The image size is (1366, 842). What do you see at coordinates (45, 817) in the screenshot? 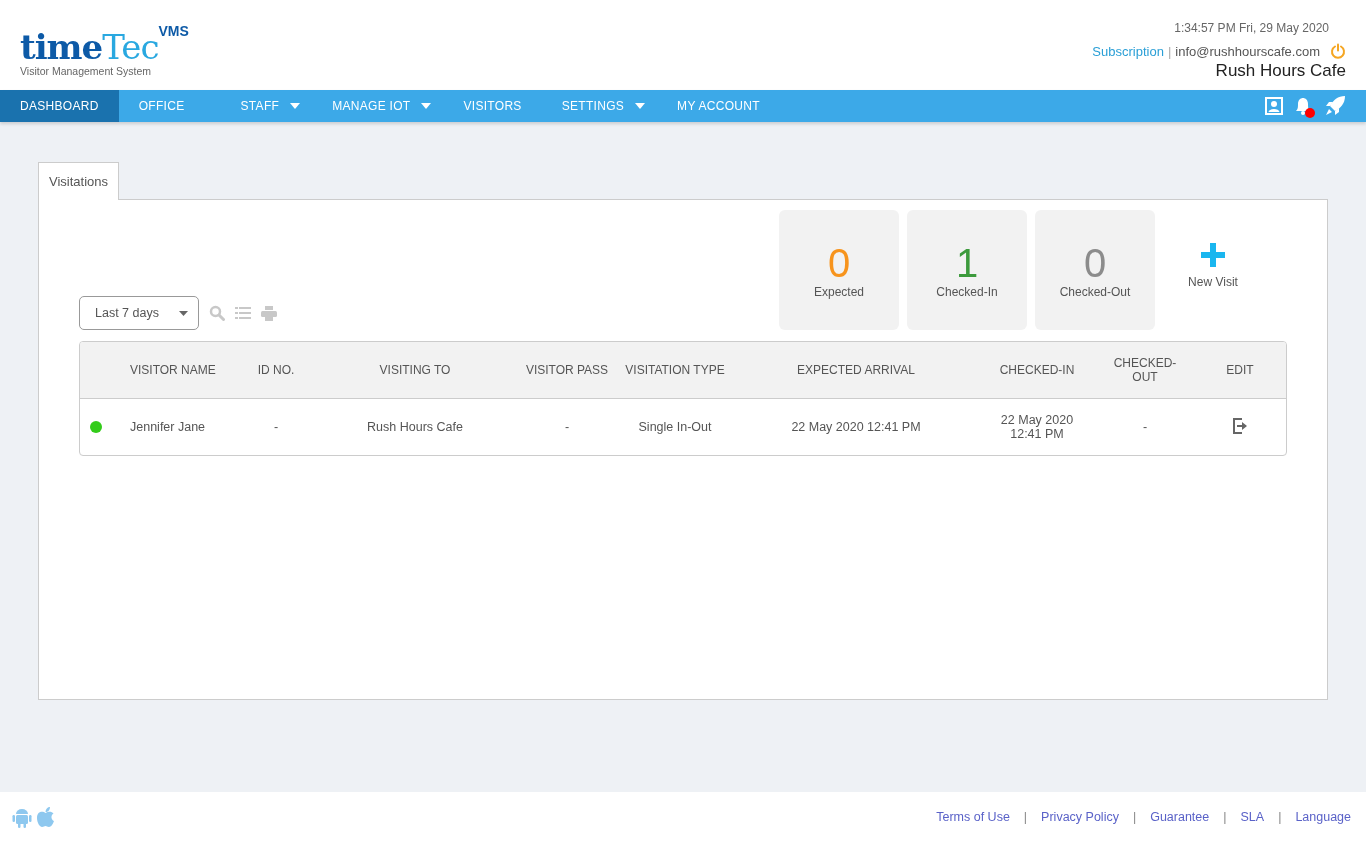
I see `apple-icon` at bounding box center [45, 817].